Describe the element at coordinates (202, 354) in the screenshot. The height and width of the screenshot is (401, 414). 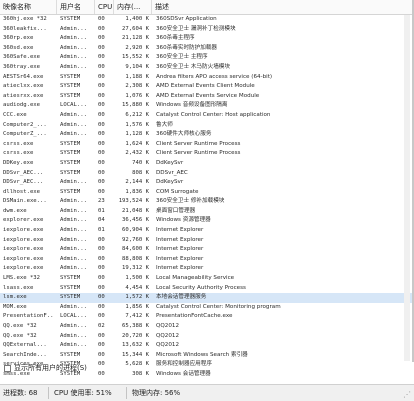
I see `process-description-cell: Microsoft Windows Search 索引器` at that location.